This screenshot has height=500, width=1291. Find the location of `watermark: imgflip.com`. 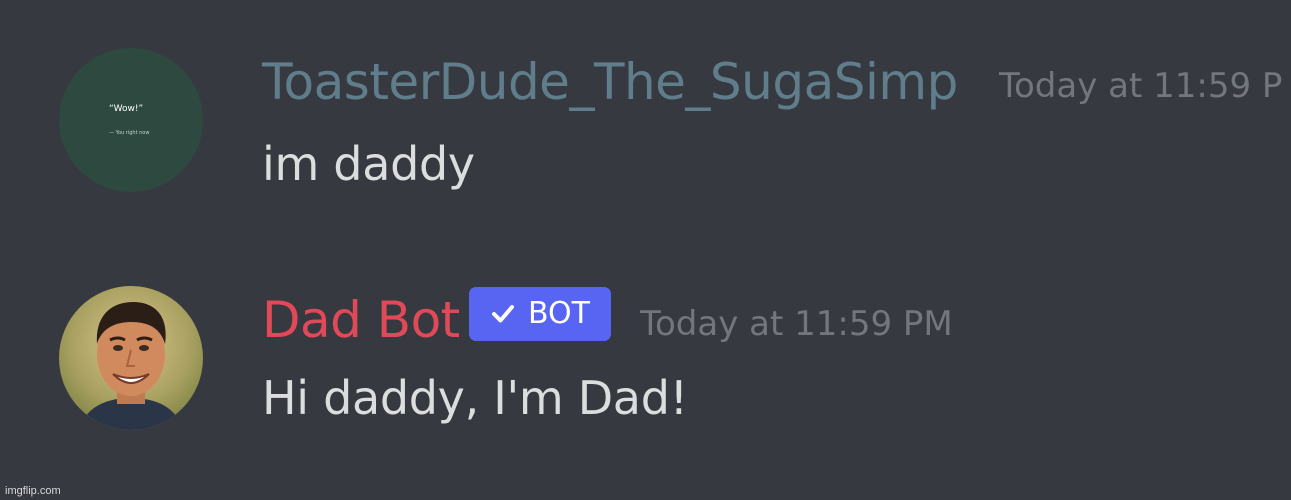

watermark: imgflip.com is located at coordinates (33, 491).